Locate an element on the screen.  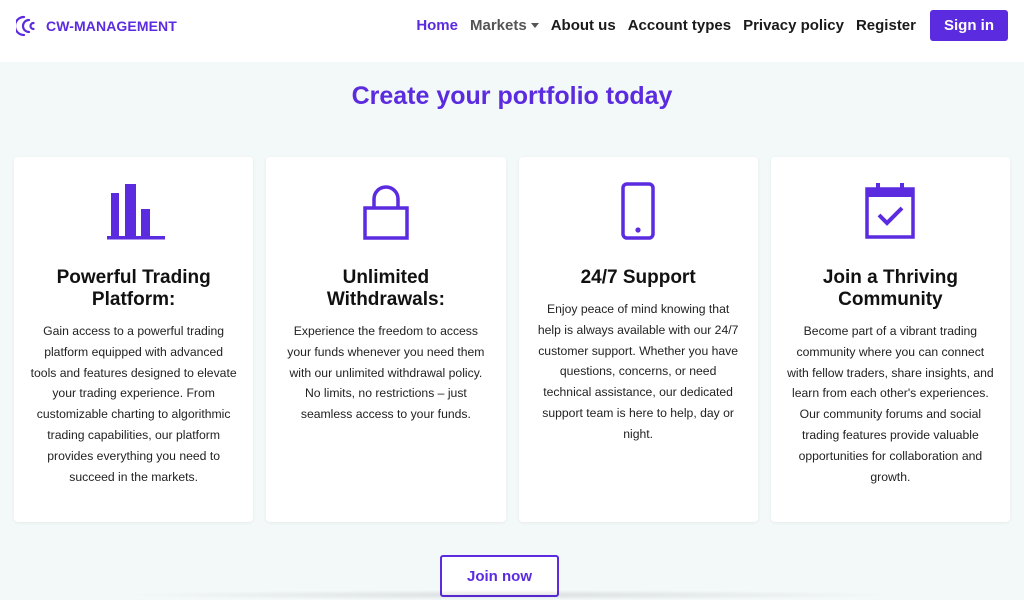
card-title: Powerful Trading Platform: is located at coordinates (133, 288).